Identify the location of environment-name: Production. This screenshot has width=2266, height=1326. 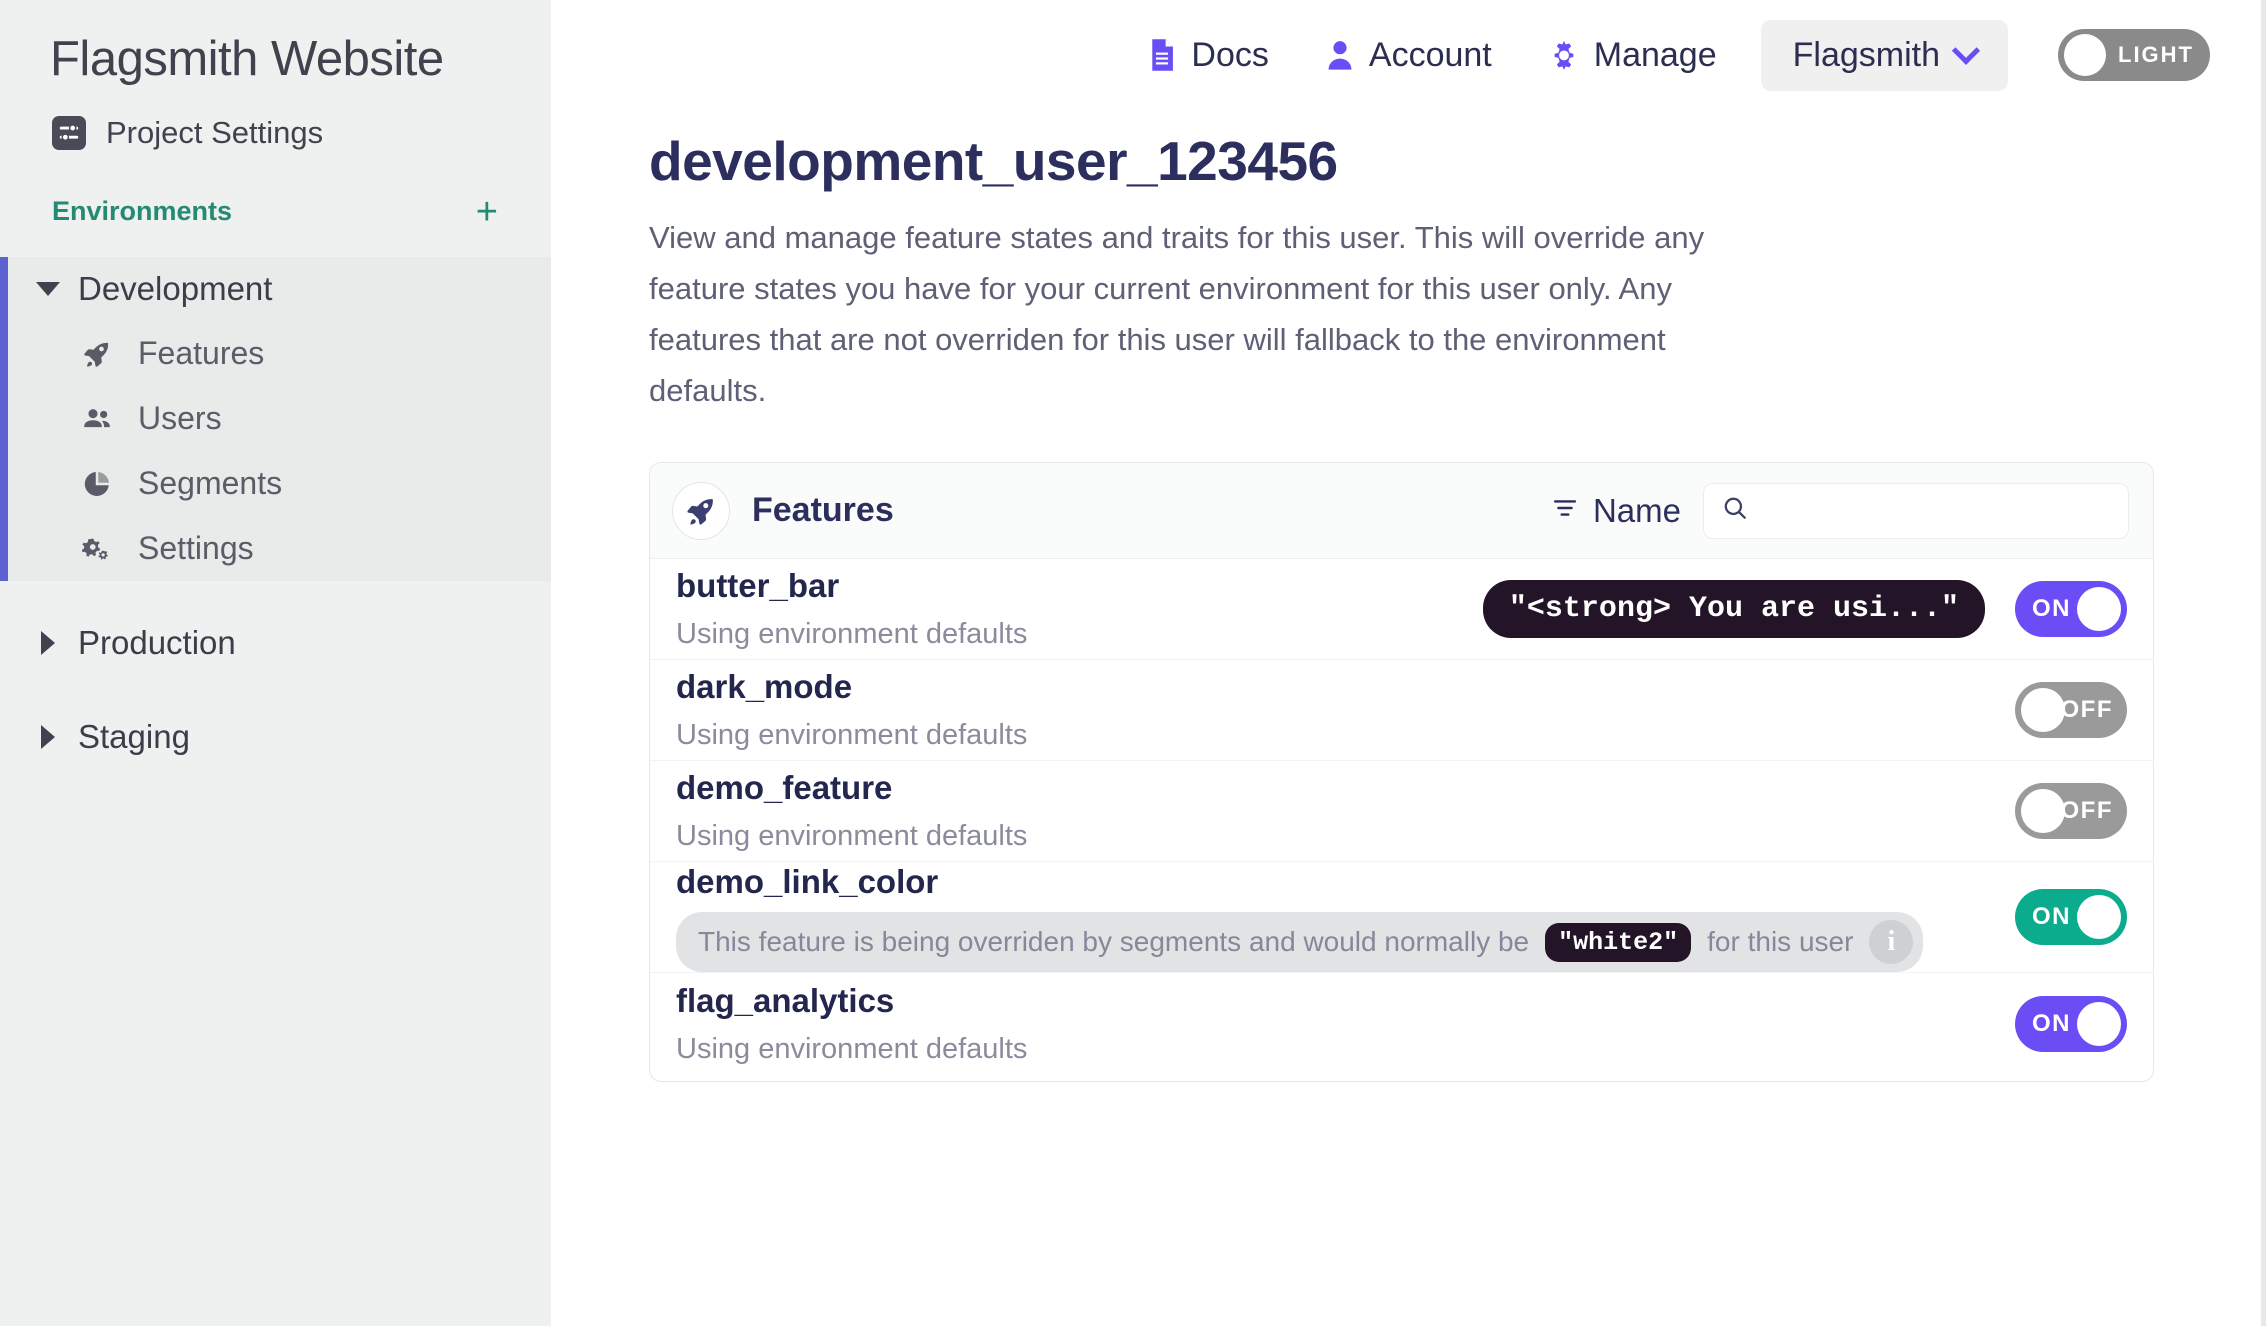
(157, 642).